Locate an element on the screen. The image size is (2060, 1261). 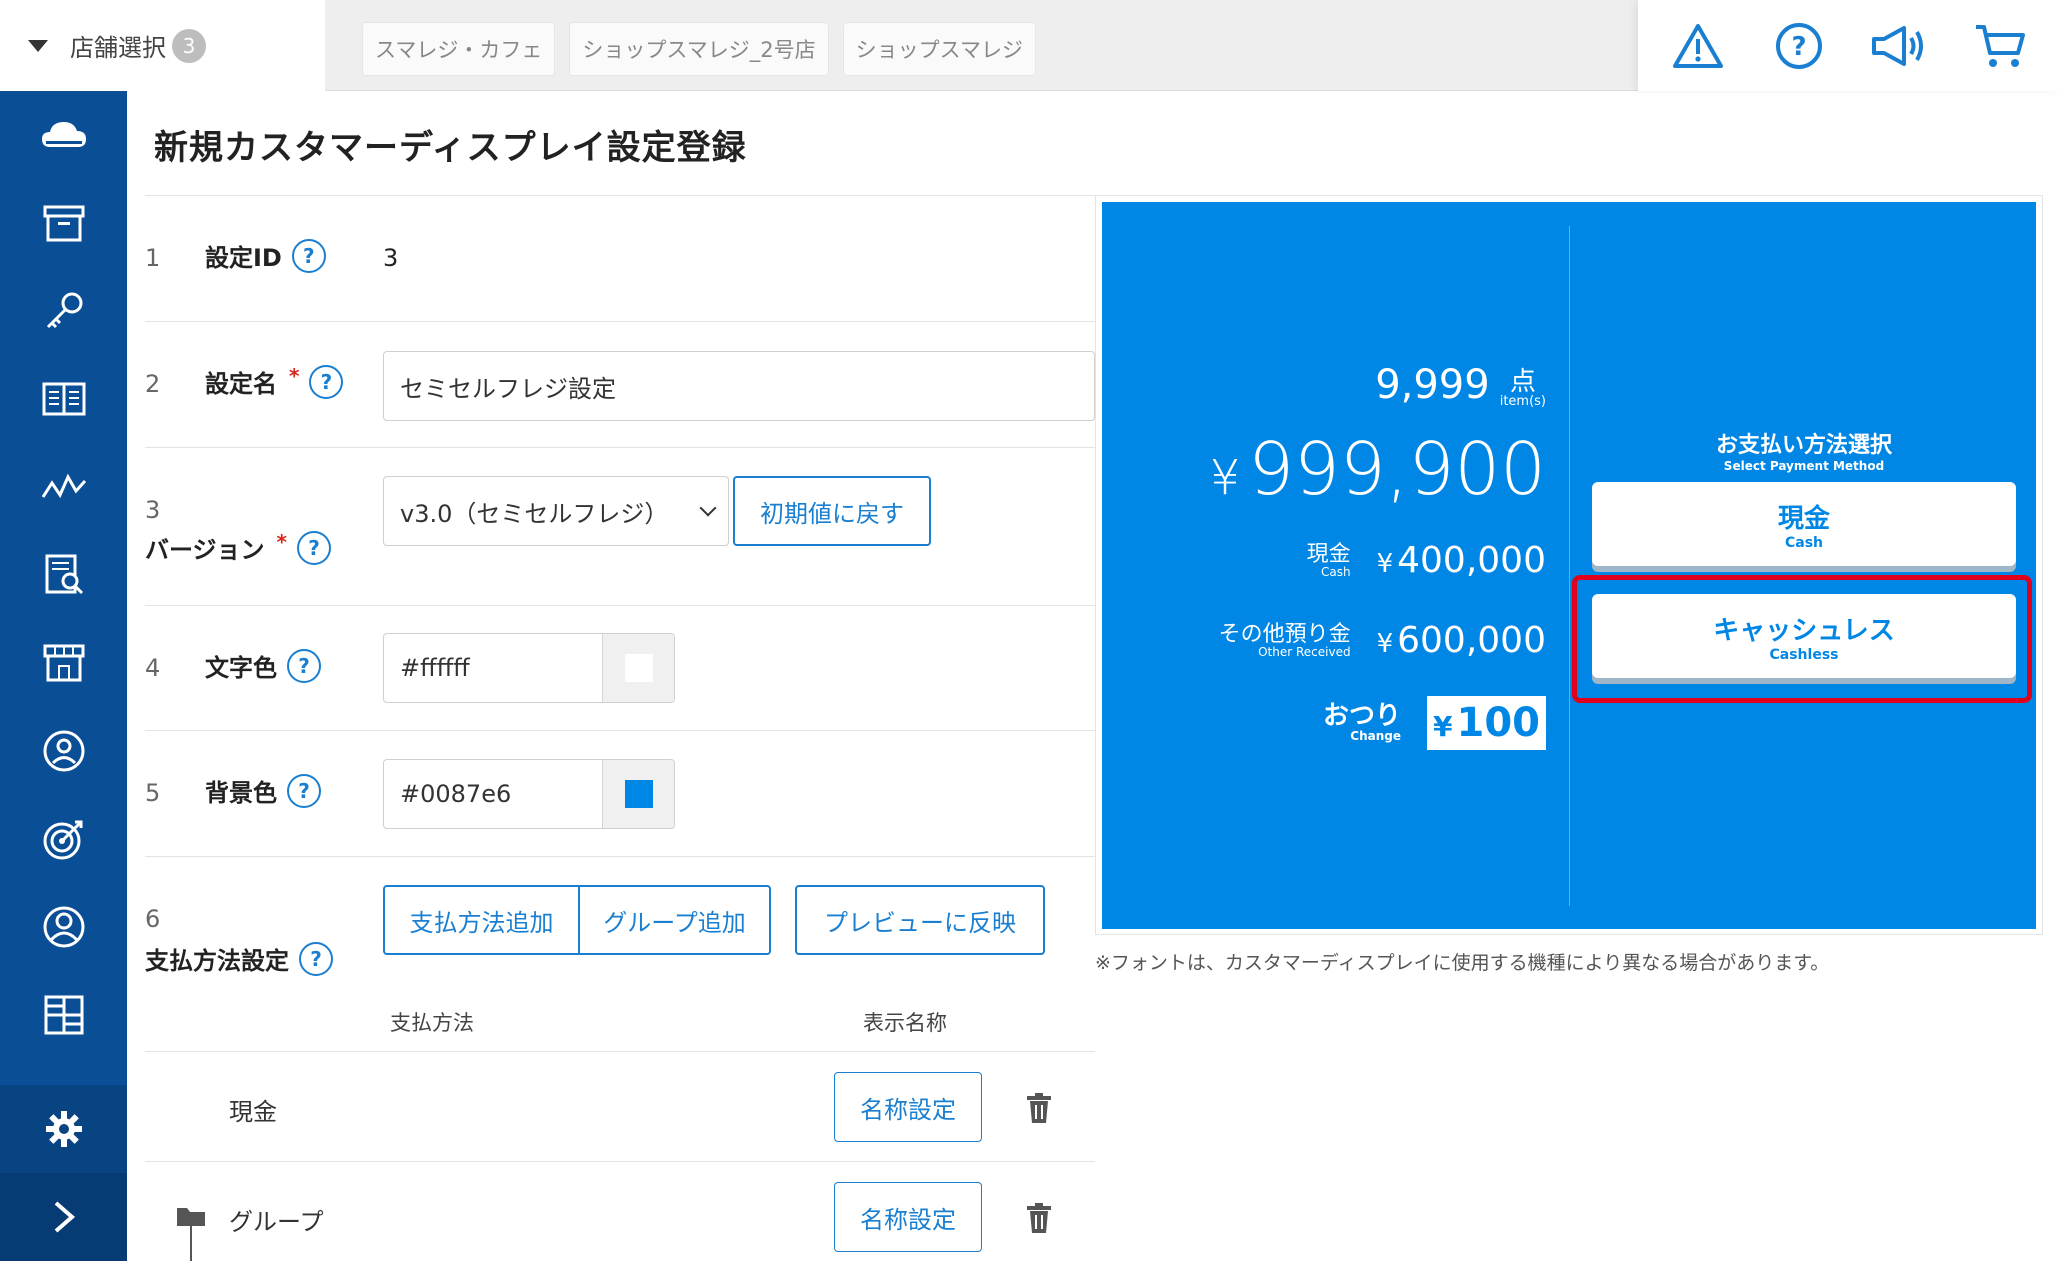
cash-label-ja: 現金 is located at coordinates (1328, 554).